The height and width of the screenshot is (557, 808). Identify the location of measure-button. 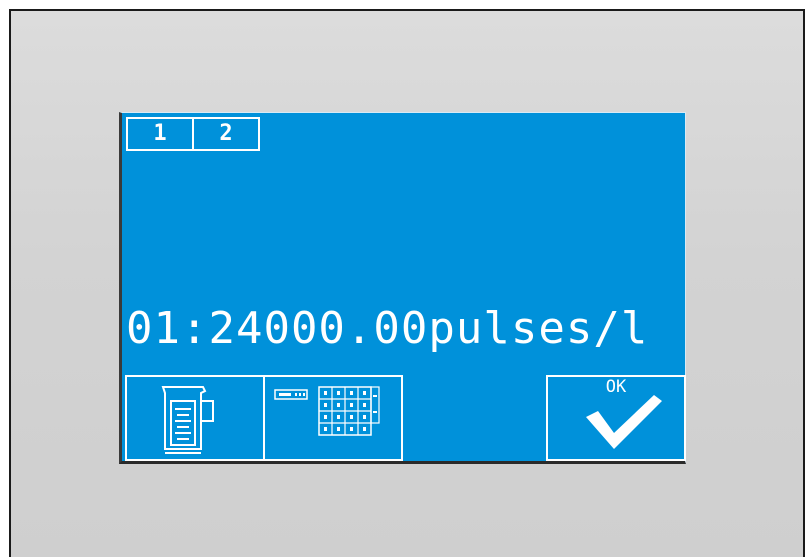
(195, 418).